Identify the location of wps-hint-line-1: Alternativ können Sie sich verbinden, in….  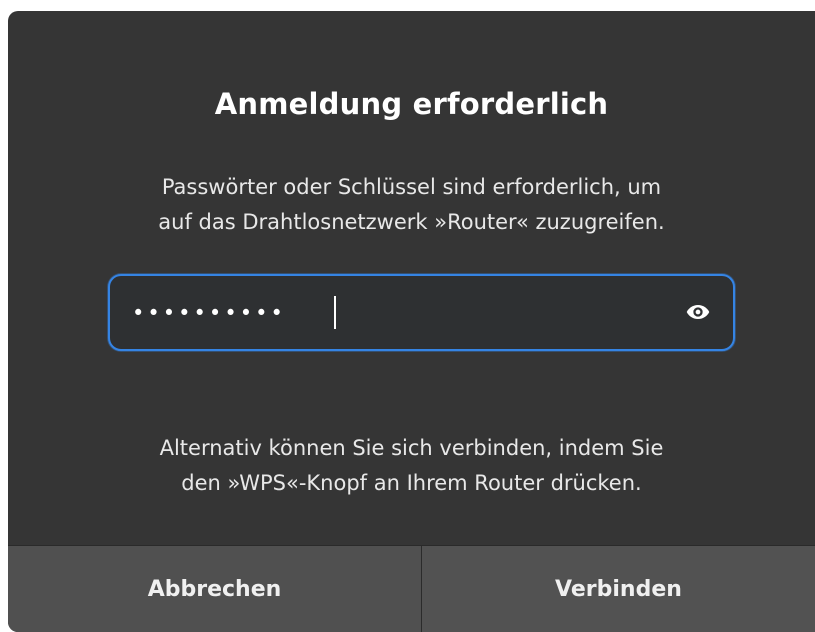
(411, 448).